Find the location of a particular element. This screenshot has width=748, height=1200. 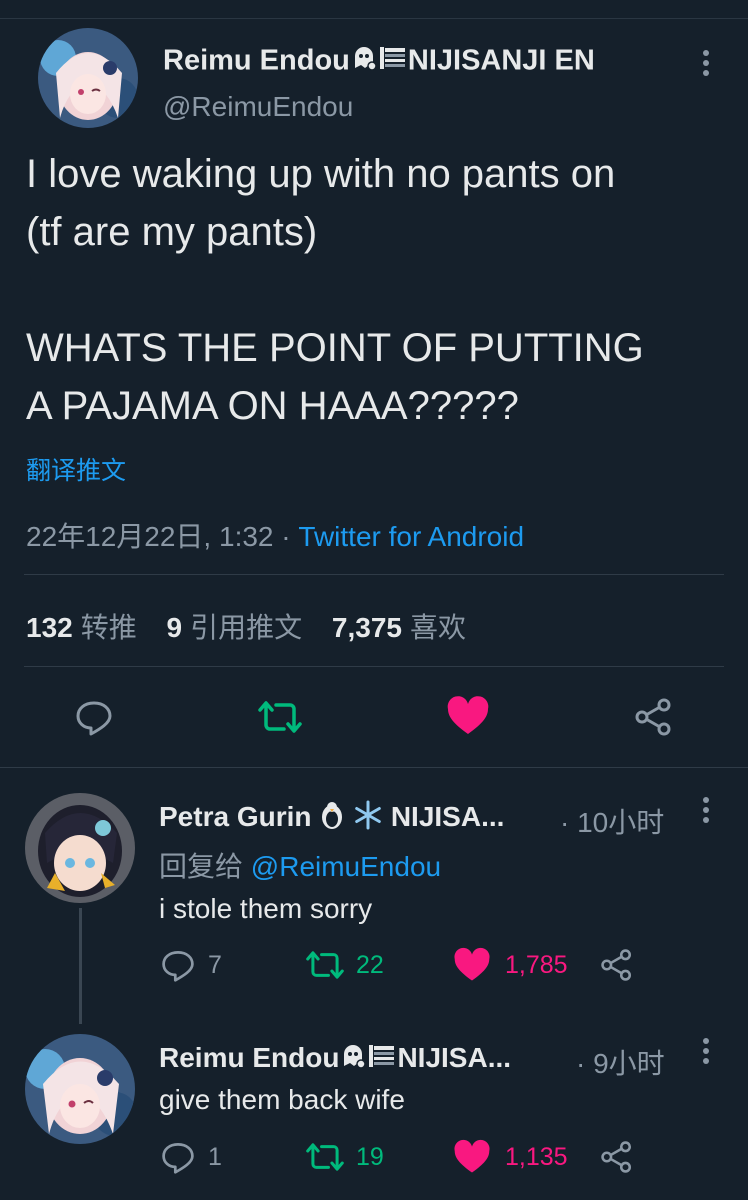

reply-text: give them back wife is located at coordinates (282, 1099).